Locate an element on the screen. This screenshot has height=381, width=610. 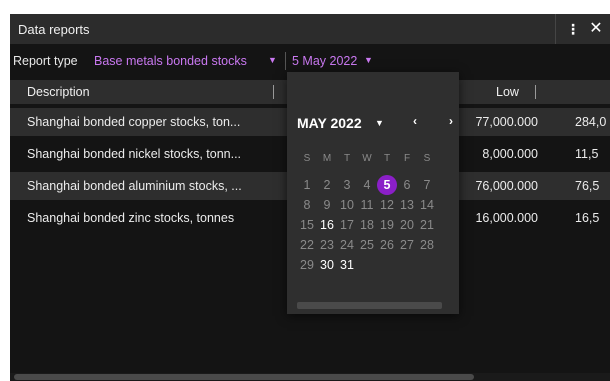
title-bar-divider is located at coordinates (555, 29).